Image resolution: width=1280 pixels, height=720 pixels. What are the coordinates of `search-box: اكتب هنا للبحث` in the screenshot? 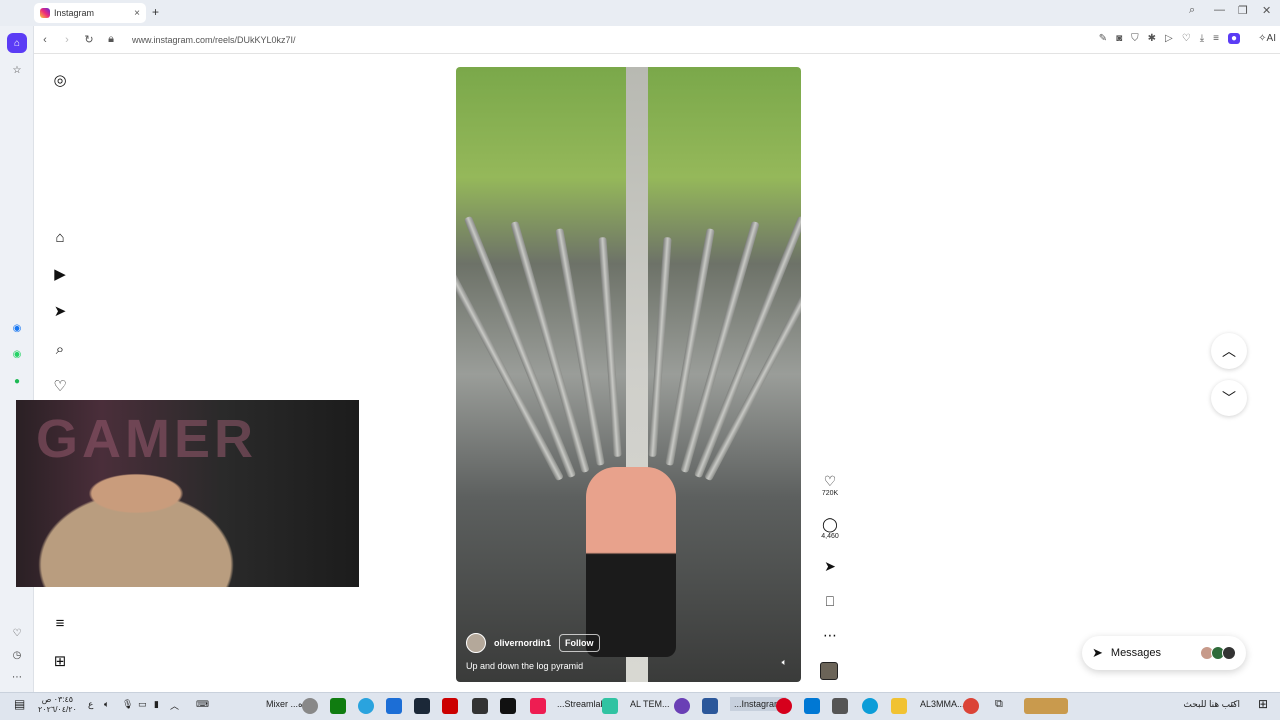 It's located at (1180, 704).